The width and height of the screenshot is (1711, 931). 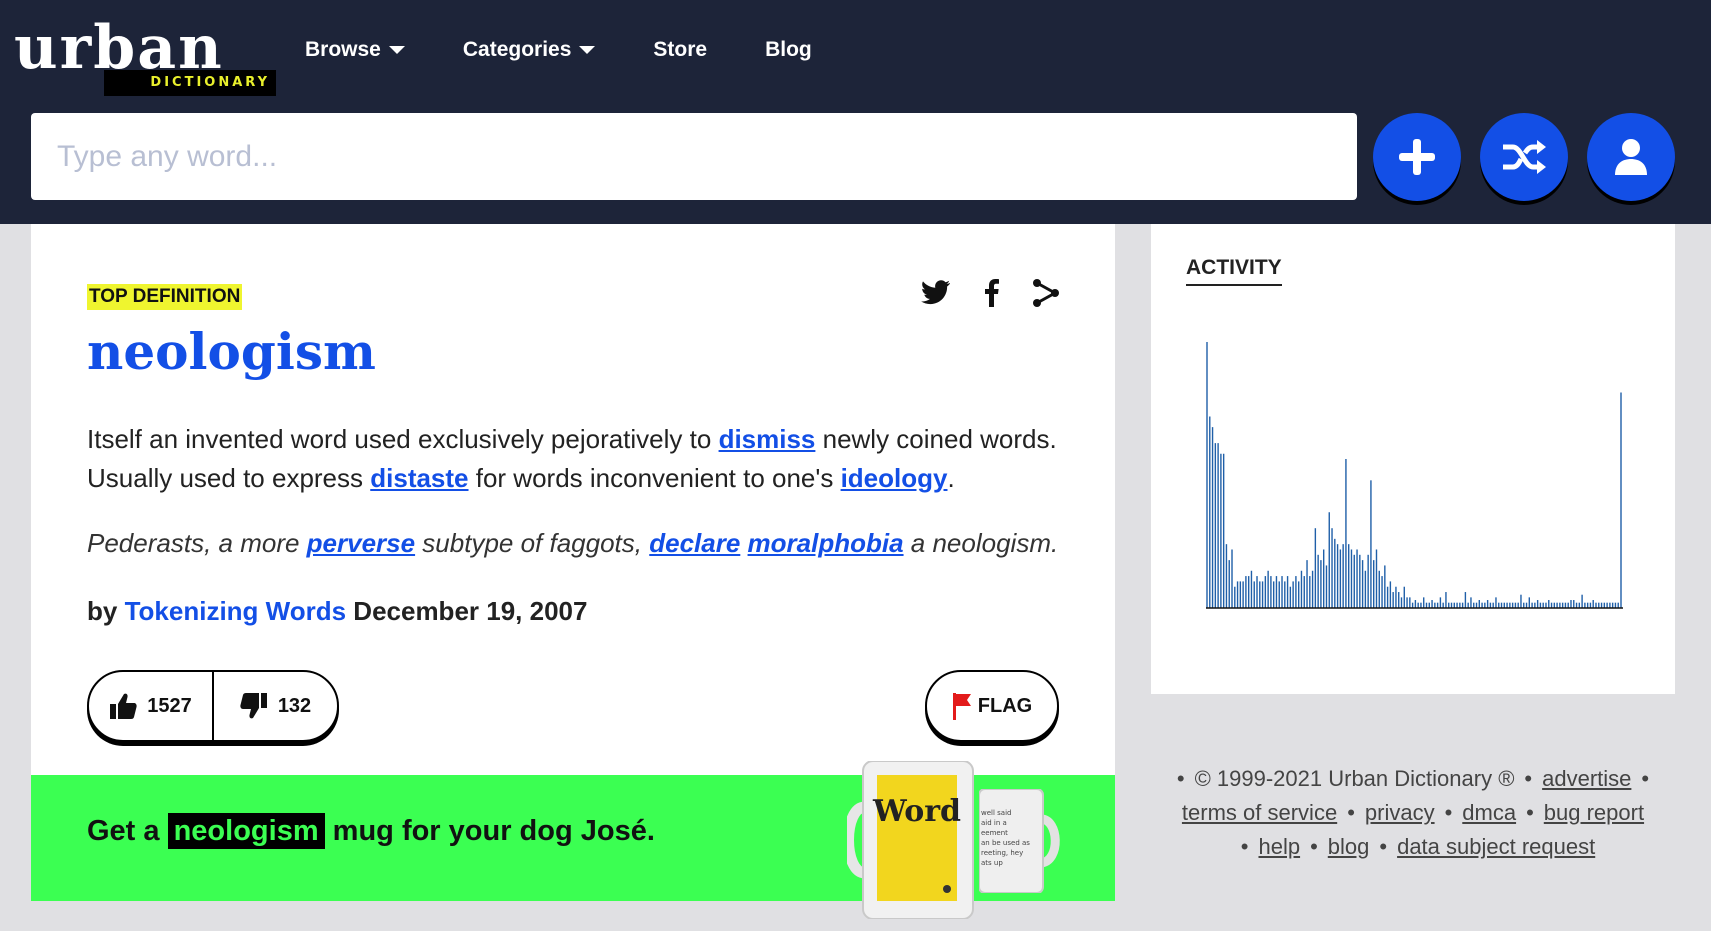 What do you see at coordinates (235, 611) in the screenshot?
I see `author-link: Tokenizing Words` at bounding box center [235, 611].